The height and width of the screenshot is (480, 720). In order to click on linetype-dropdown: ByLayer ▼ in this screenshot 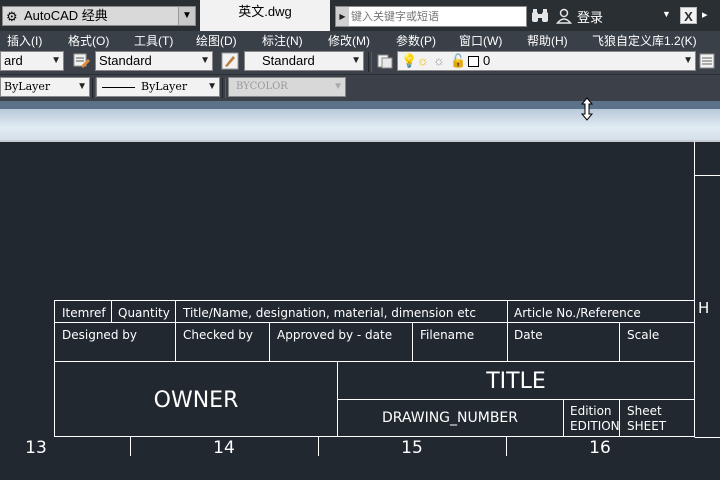, I will do `click(158, 87)`.